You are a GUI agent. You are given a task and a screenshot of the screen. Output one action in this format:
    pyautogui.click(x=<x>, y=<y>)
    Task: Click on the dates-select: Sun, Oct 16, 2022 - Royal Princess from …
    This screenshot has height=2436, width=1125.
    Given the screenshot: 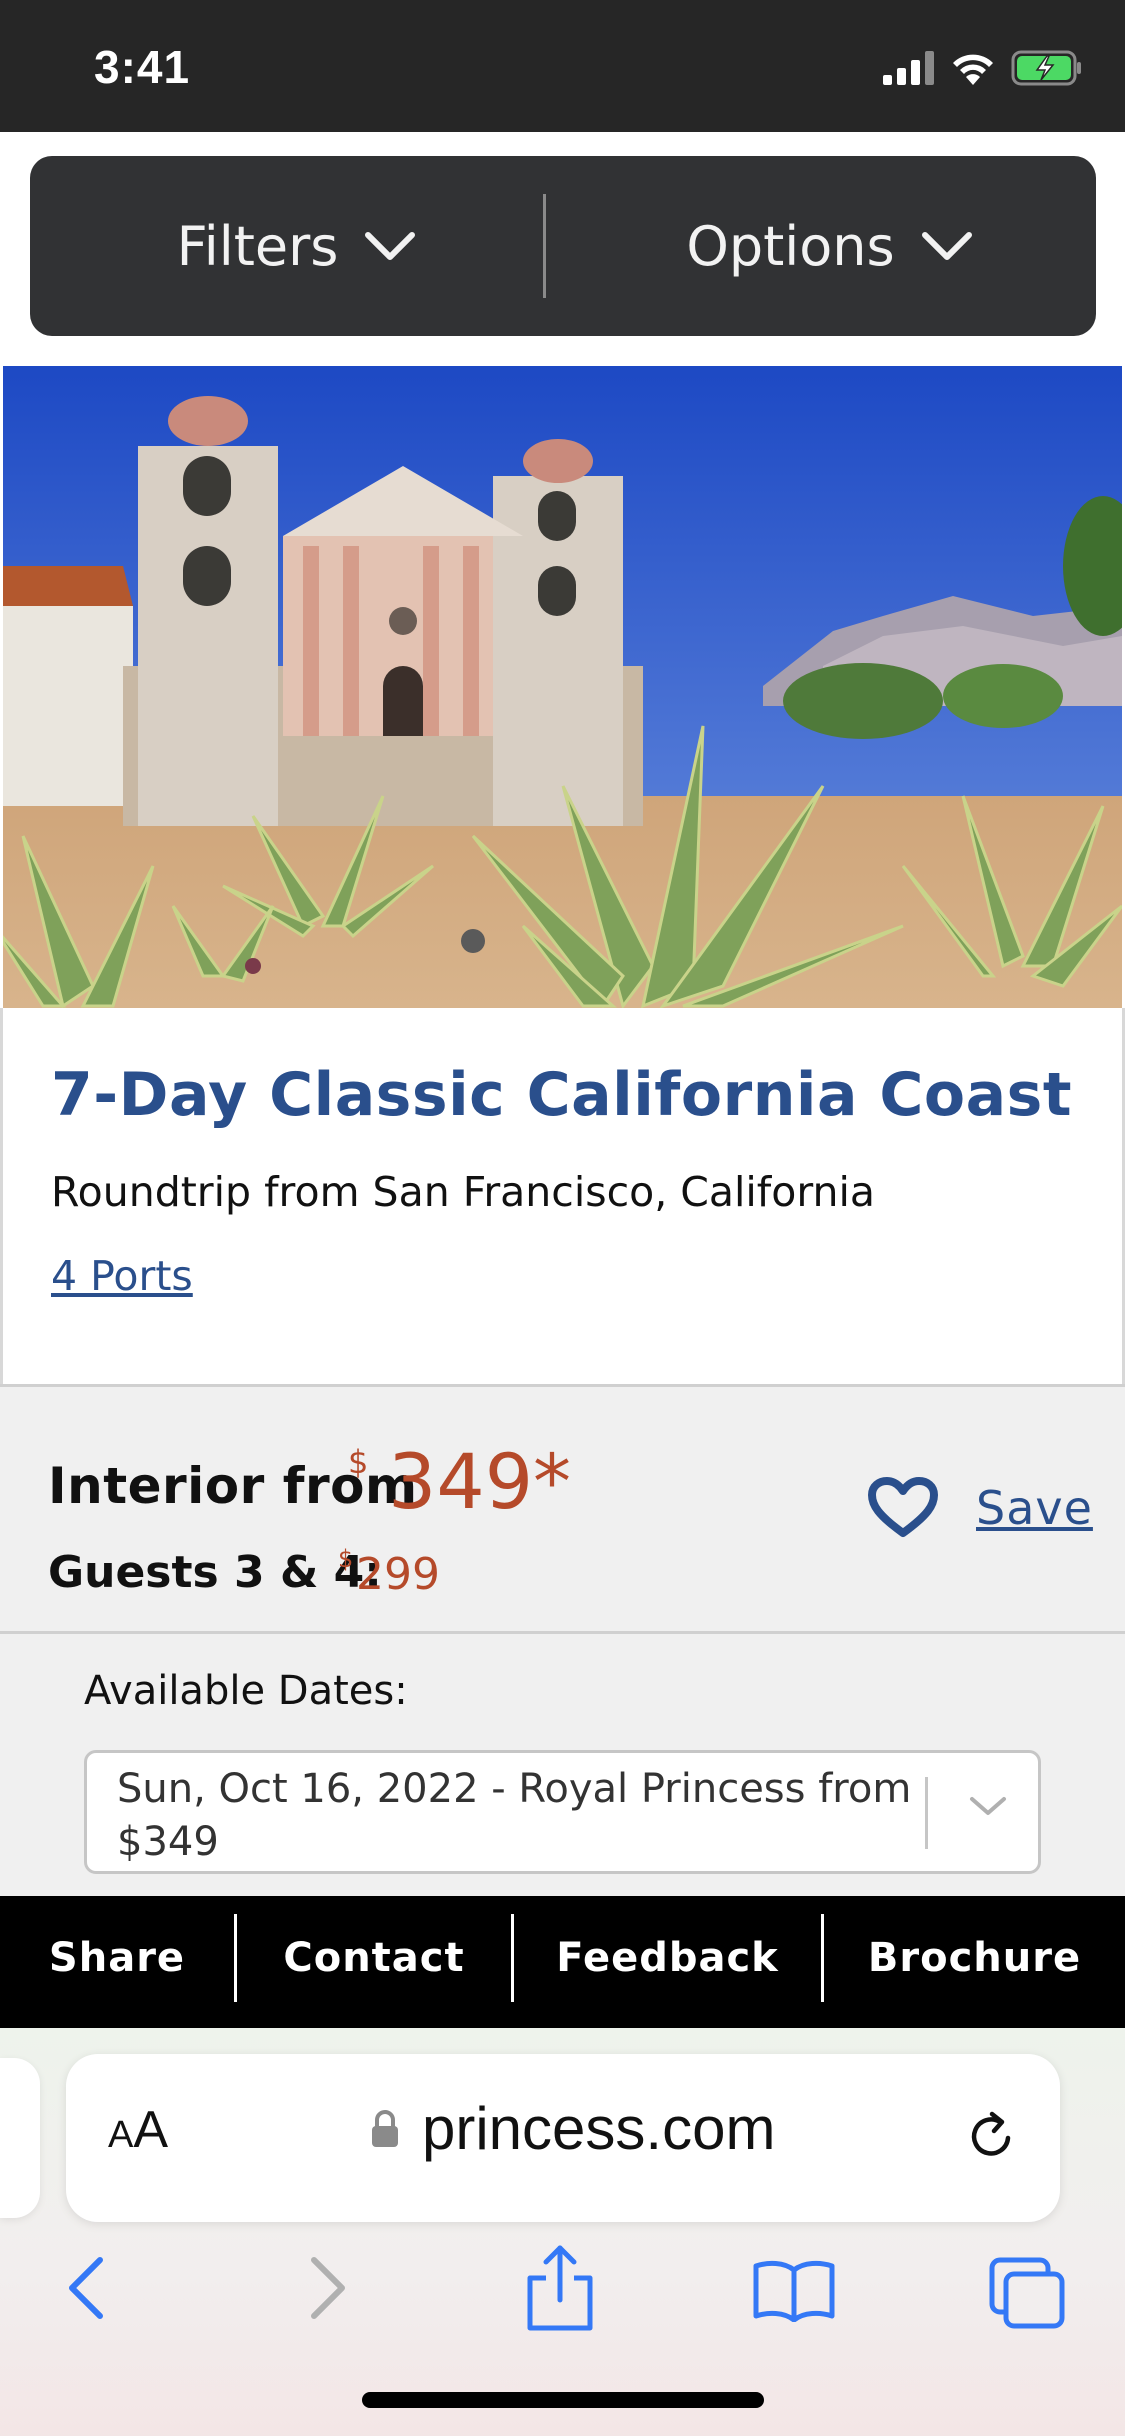 What is the action you would take?
    pyautogui.click(x=562, y=1812)
    